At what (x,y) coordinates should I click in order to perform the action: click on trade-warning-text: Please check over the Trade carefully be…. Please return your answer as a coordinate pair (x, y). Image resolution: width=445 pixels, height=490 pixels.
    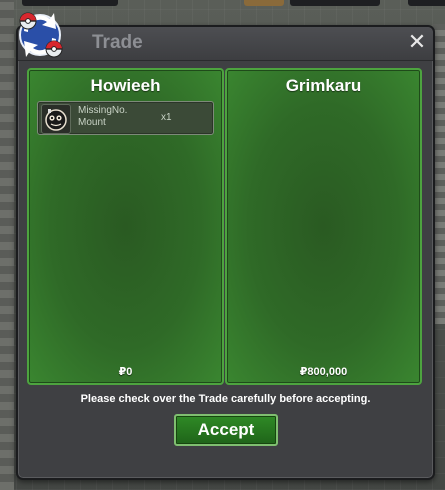
    Looking at the image, I should click on (225, 399).